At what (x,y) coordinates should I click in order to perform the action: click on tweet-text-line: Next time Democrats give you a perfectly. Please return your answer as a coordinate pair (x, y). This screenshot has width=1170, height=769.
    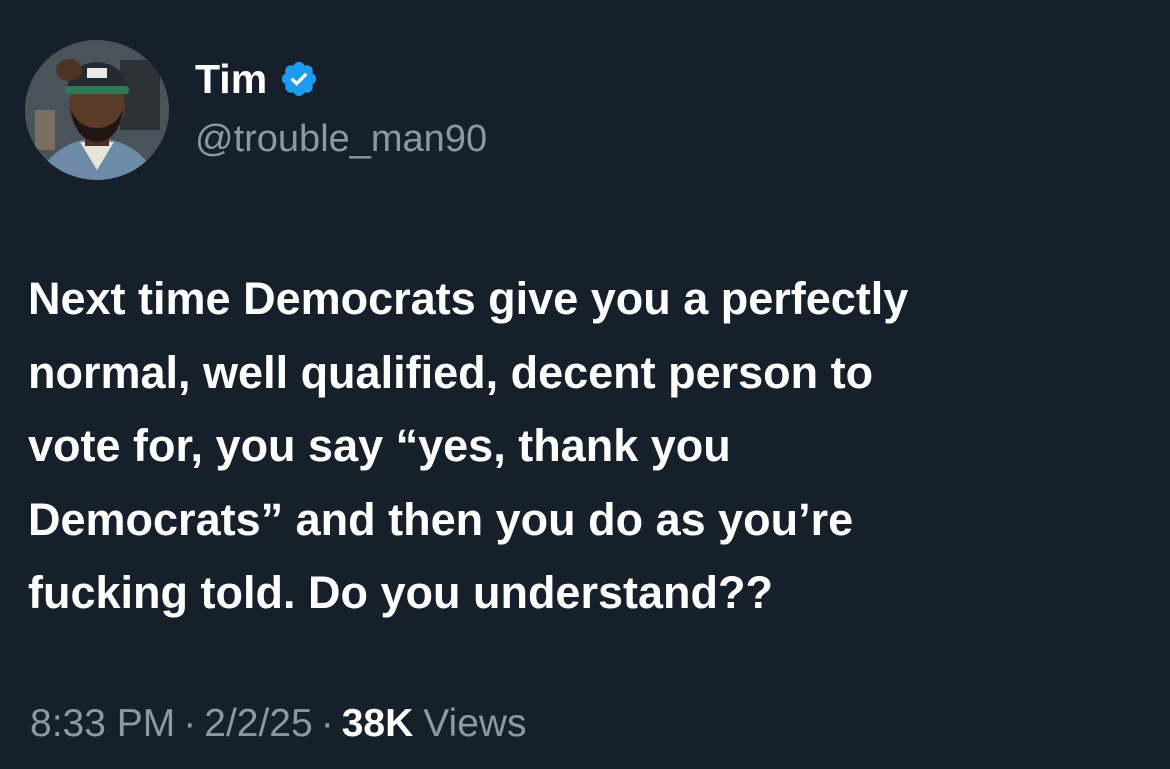
    Looking at the image, I should click on (468, 298).